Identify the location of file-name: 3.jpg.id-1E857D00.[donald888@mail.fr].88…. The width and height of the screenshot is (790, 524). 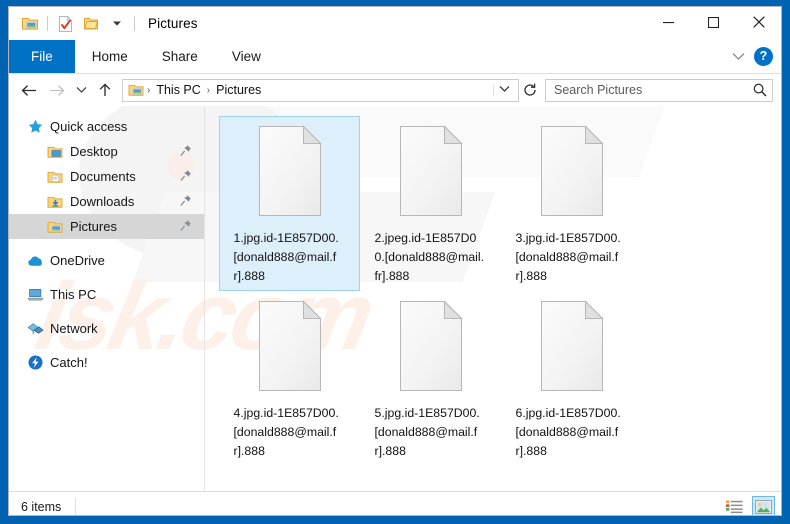
(568, 257).